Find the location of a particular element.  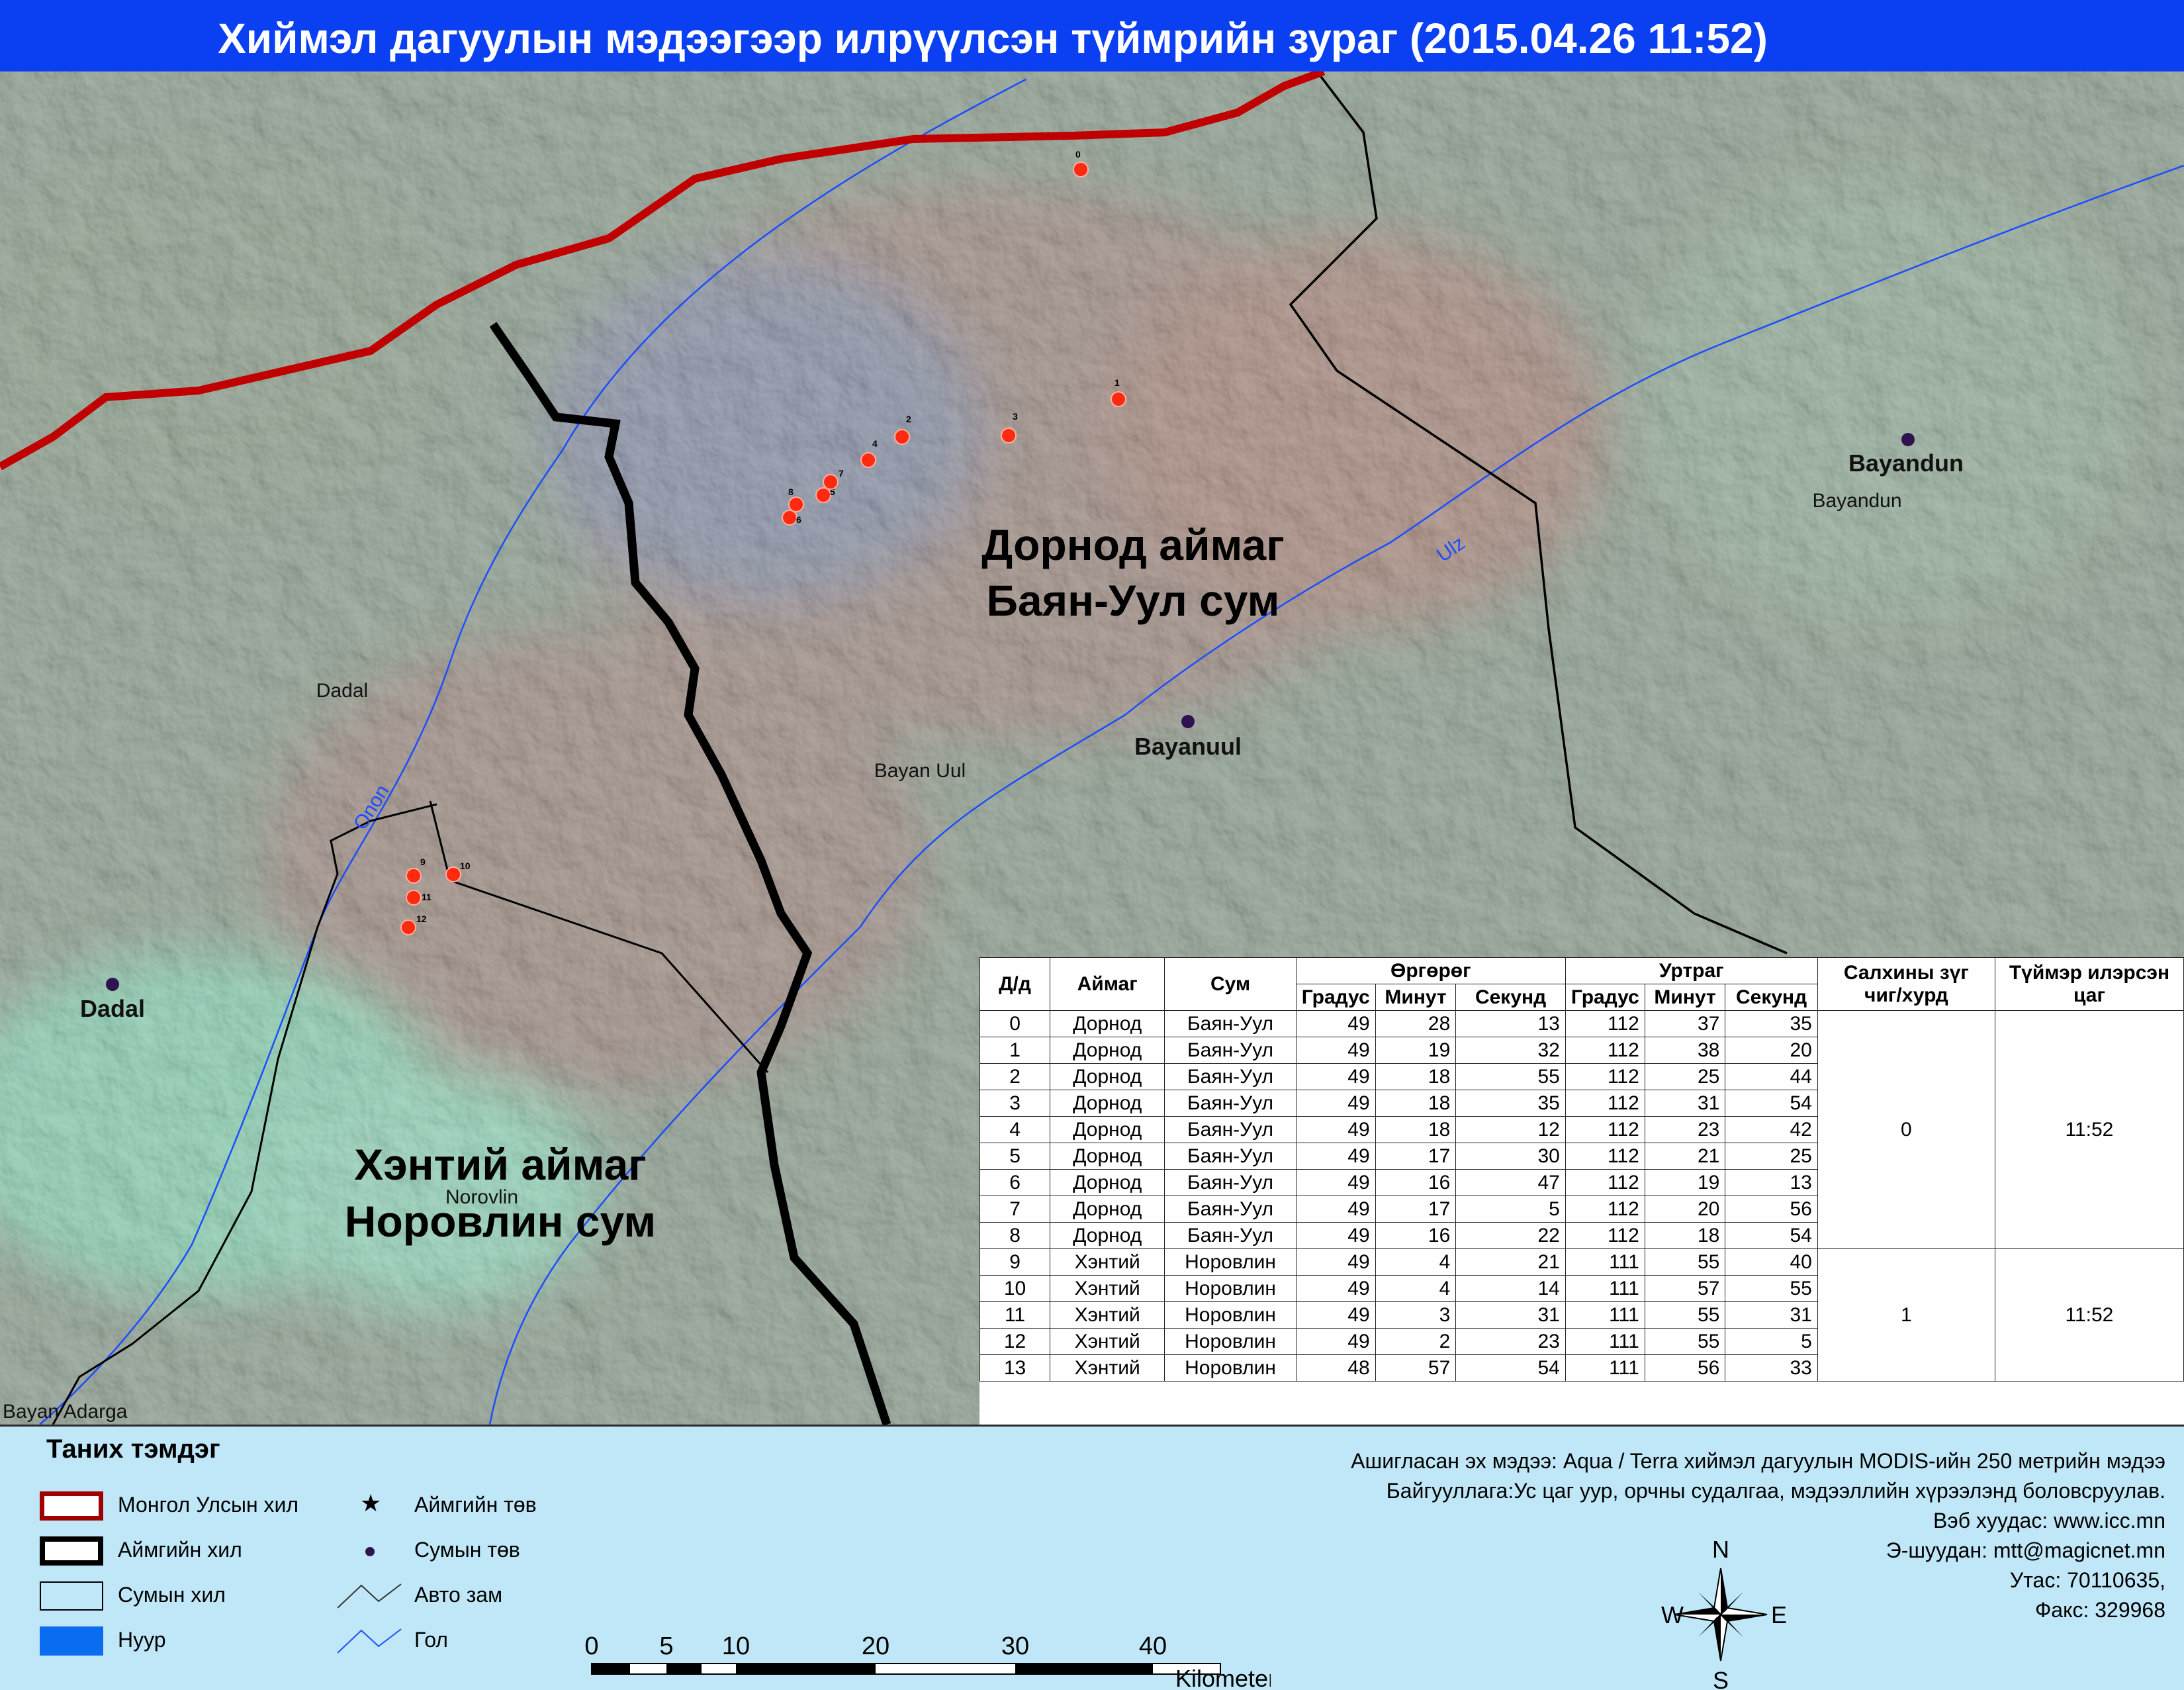

cell-id: 6 is located at coordinates (1015, 1182).